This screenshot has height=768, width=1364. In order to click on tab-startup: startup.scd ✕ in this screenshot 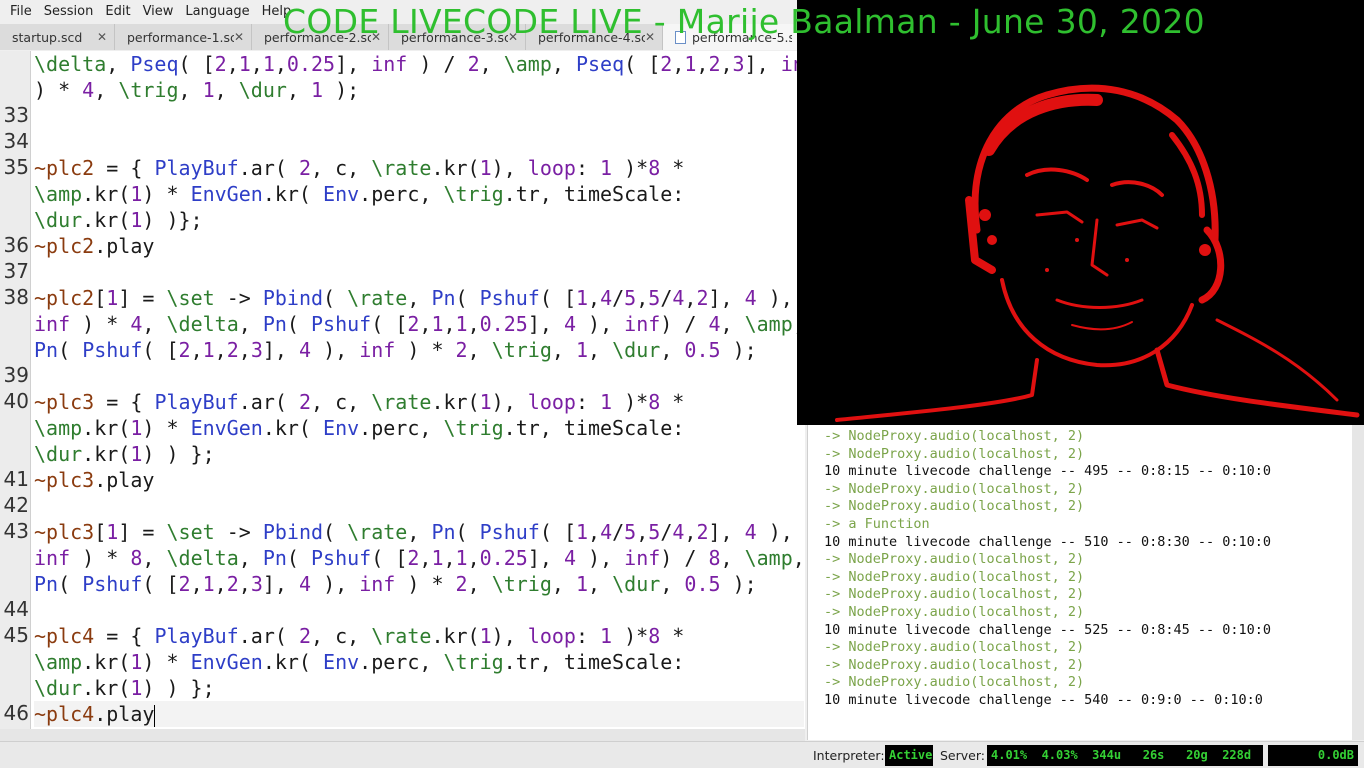, I will do `click(57, 37)`.